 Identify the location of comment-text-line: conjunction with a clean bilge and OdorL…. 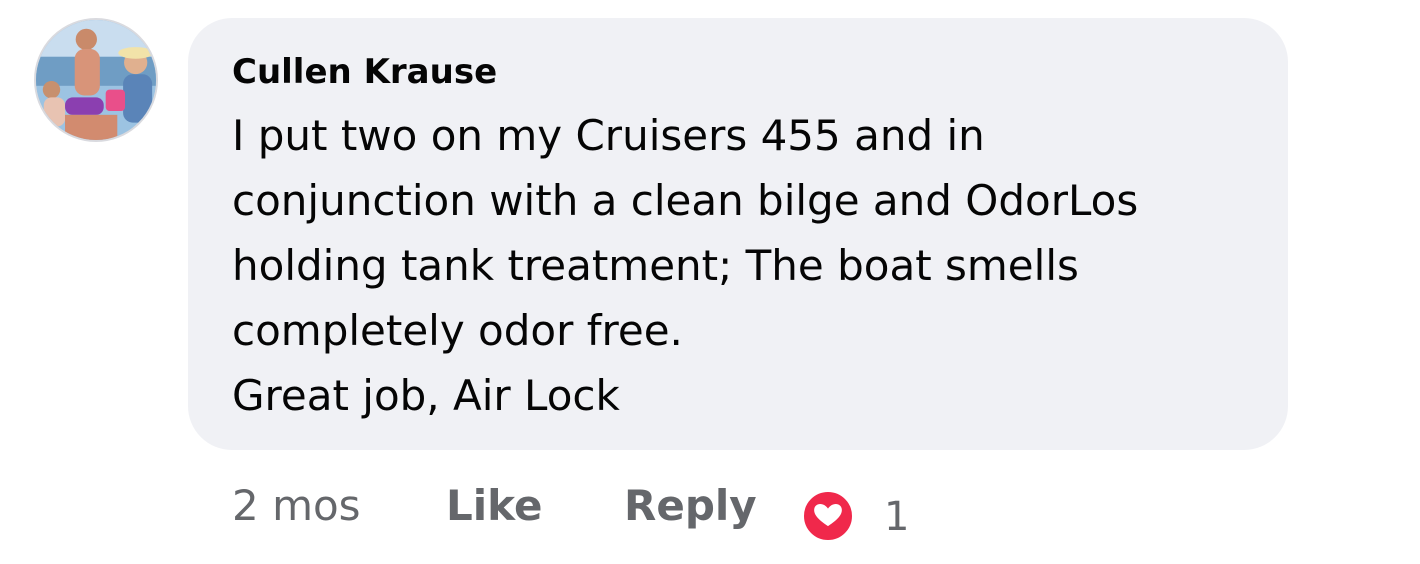
(685, 200).